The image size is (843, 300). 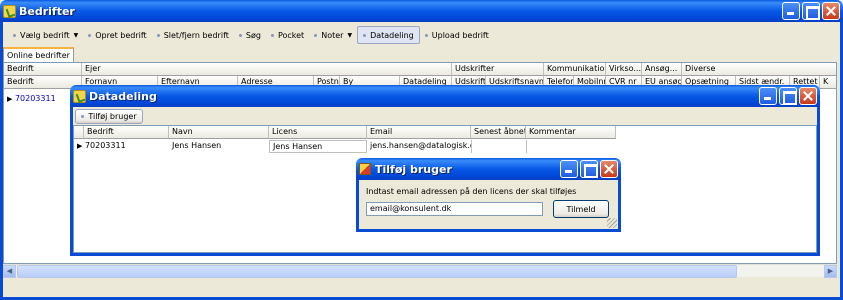 What do you see at coordinates (318, 132) in the screenshot?
I see `column-header-licens: Licens` at bounding box center [318, 132].